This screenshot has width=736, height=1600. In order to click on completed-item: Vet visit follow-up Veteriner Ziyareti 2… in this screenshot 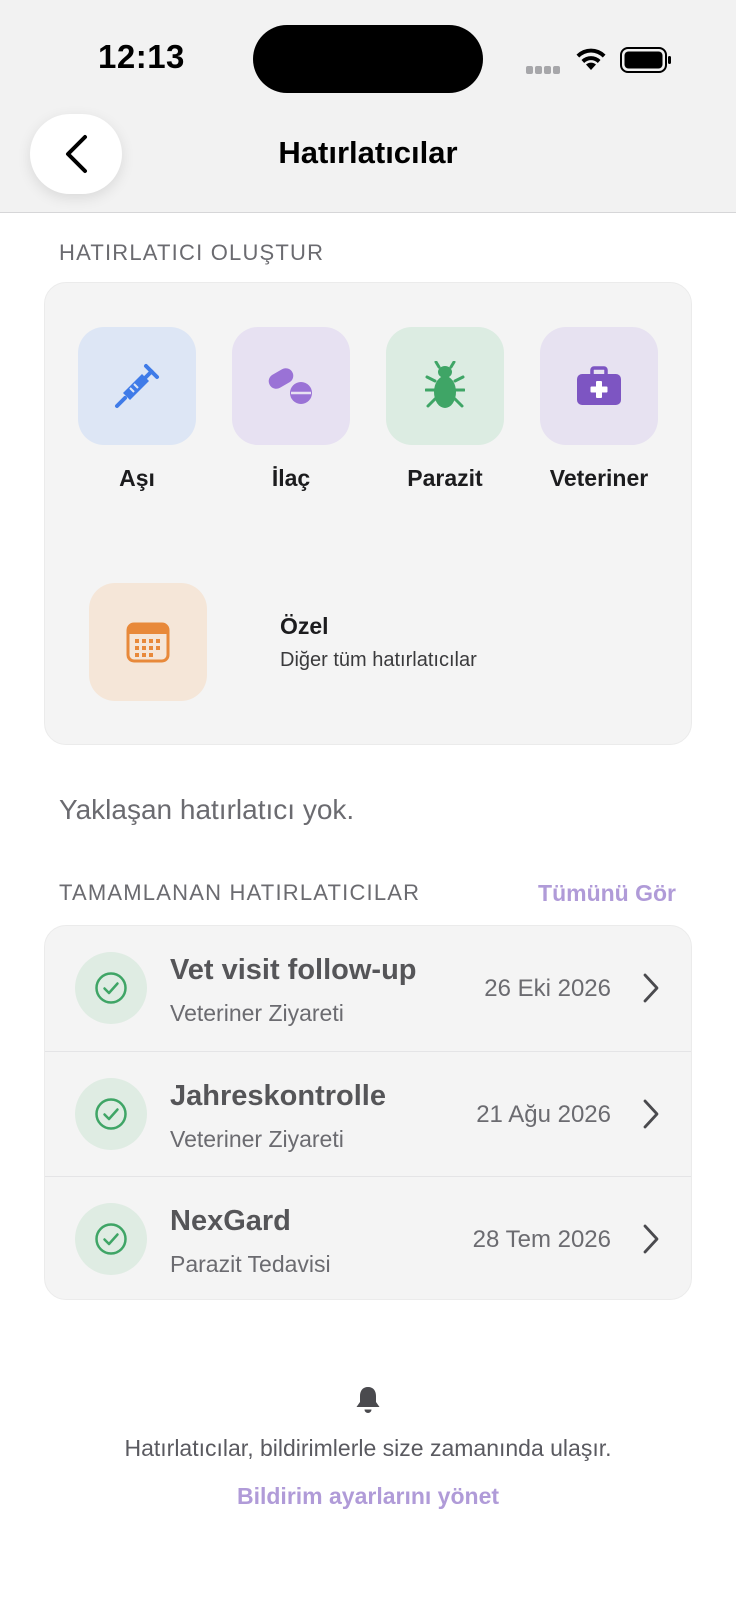, I will do `click(368, 988)`.